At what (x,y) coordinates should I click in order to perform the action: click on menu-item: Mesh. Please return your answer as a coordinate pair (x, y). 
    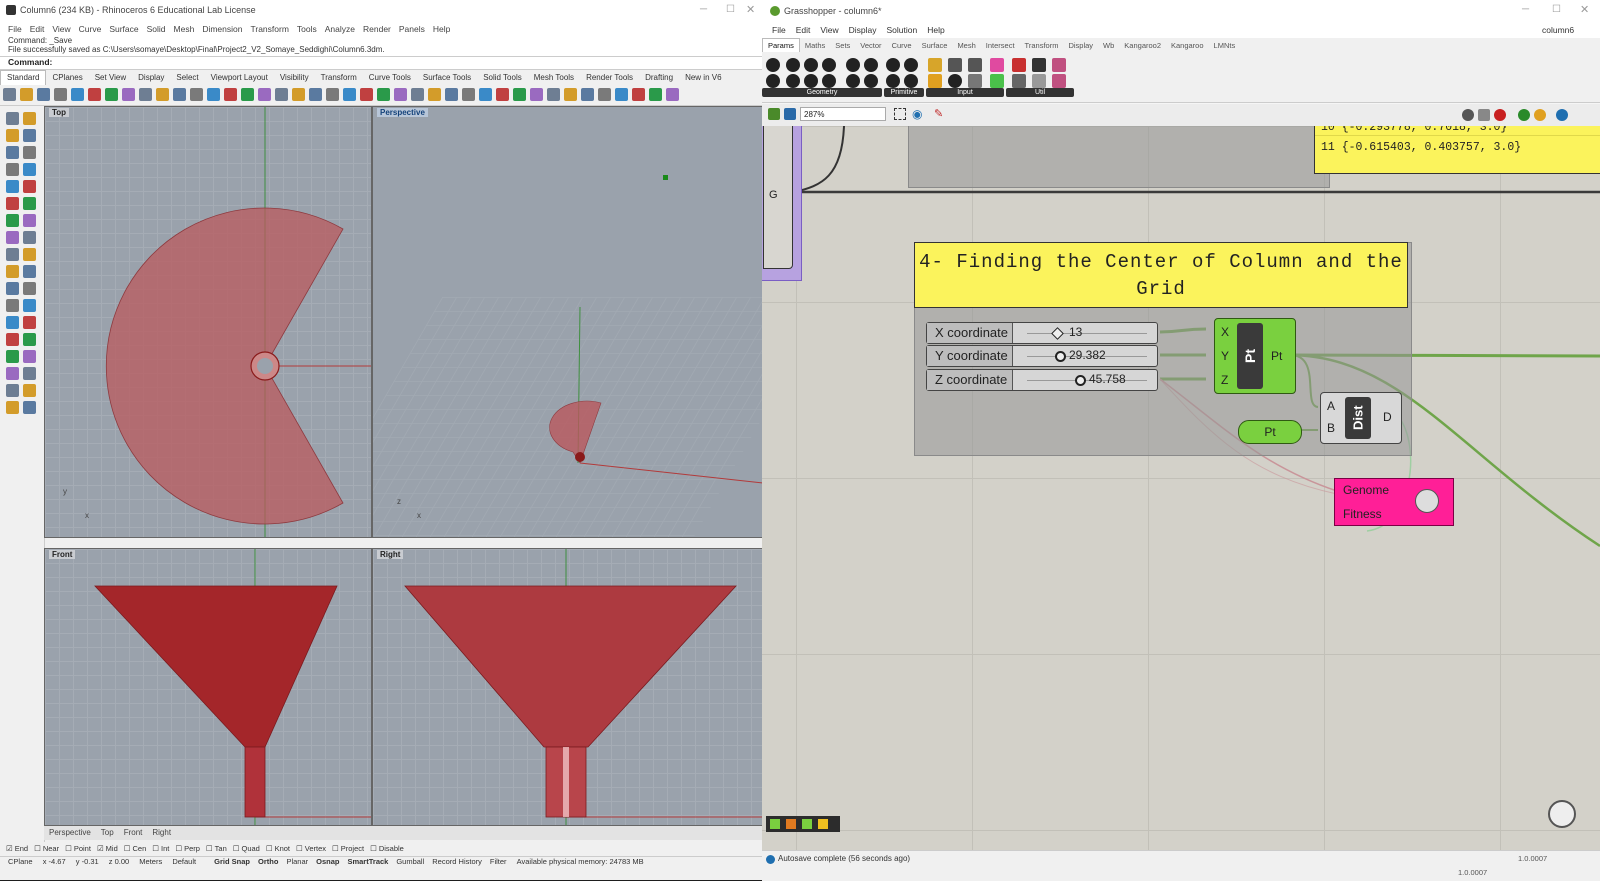
    Looking at the image, I should click on (184, 29).